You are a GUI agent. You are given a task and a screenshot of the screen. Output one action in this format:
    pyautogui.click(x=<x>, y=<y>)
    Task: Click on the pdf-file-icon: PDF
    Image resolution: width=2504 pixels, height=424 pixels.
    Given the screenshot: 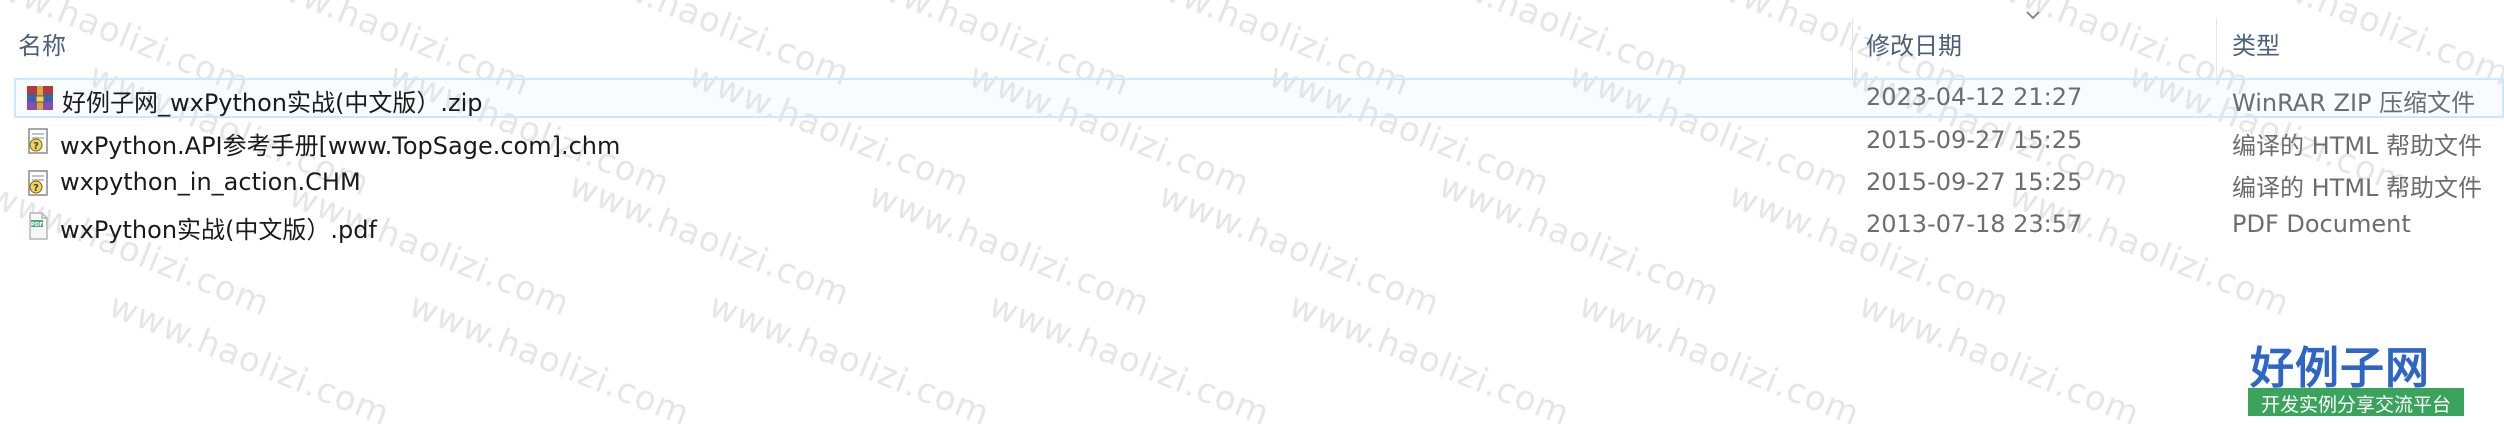 What is the action you would take?
    pyautogui.click(x=38, y=226)
    